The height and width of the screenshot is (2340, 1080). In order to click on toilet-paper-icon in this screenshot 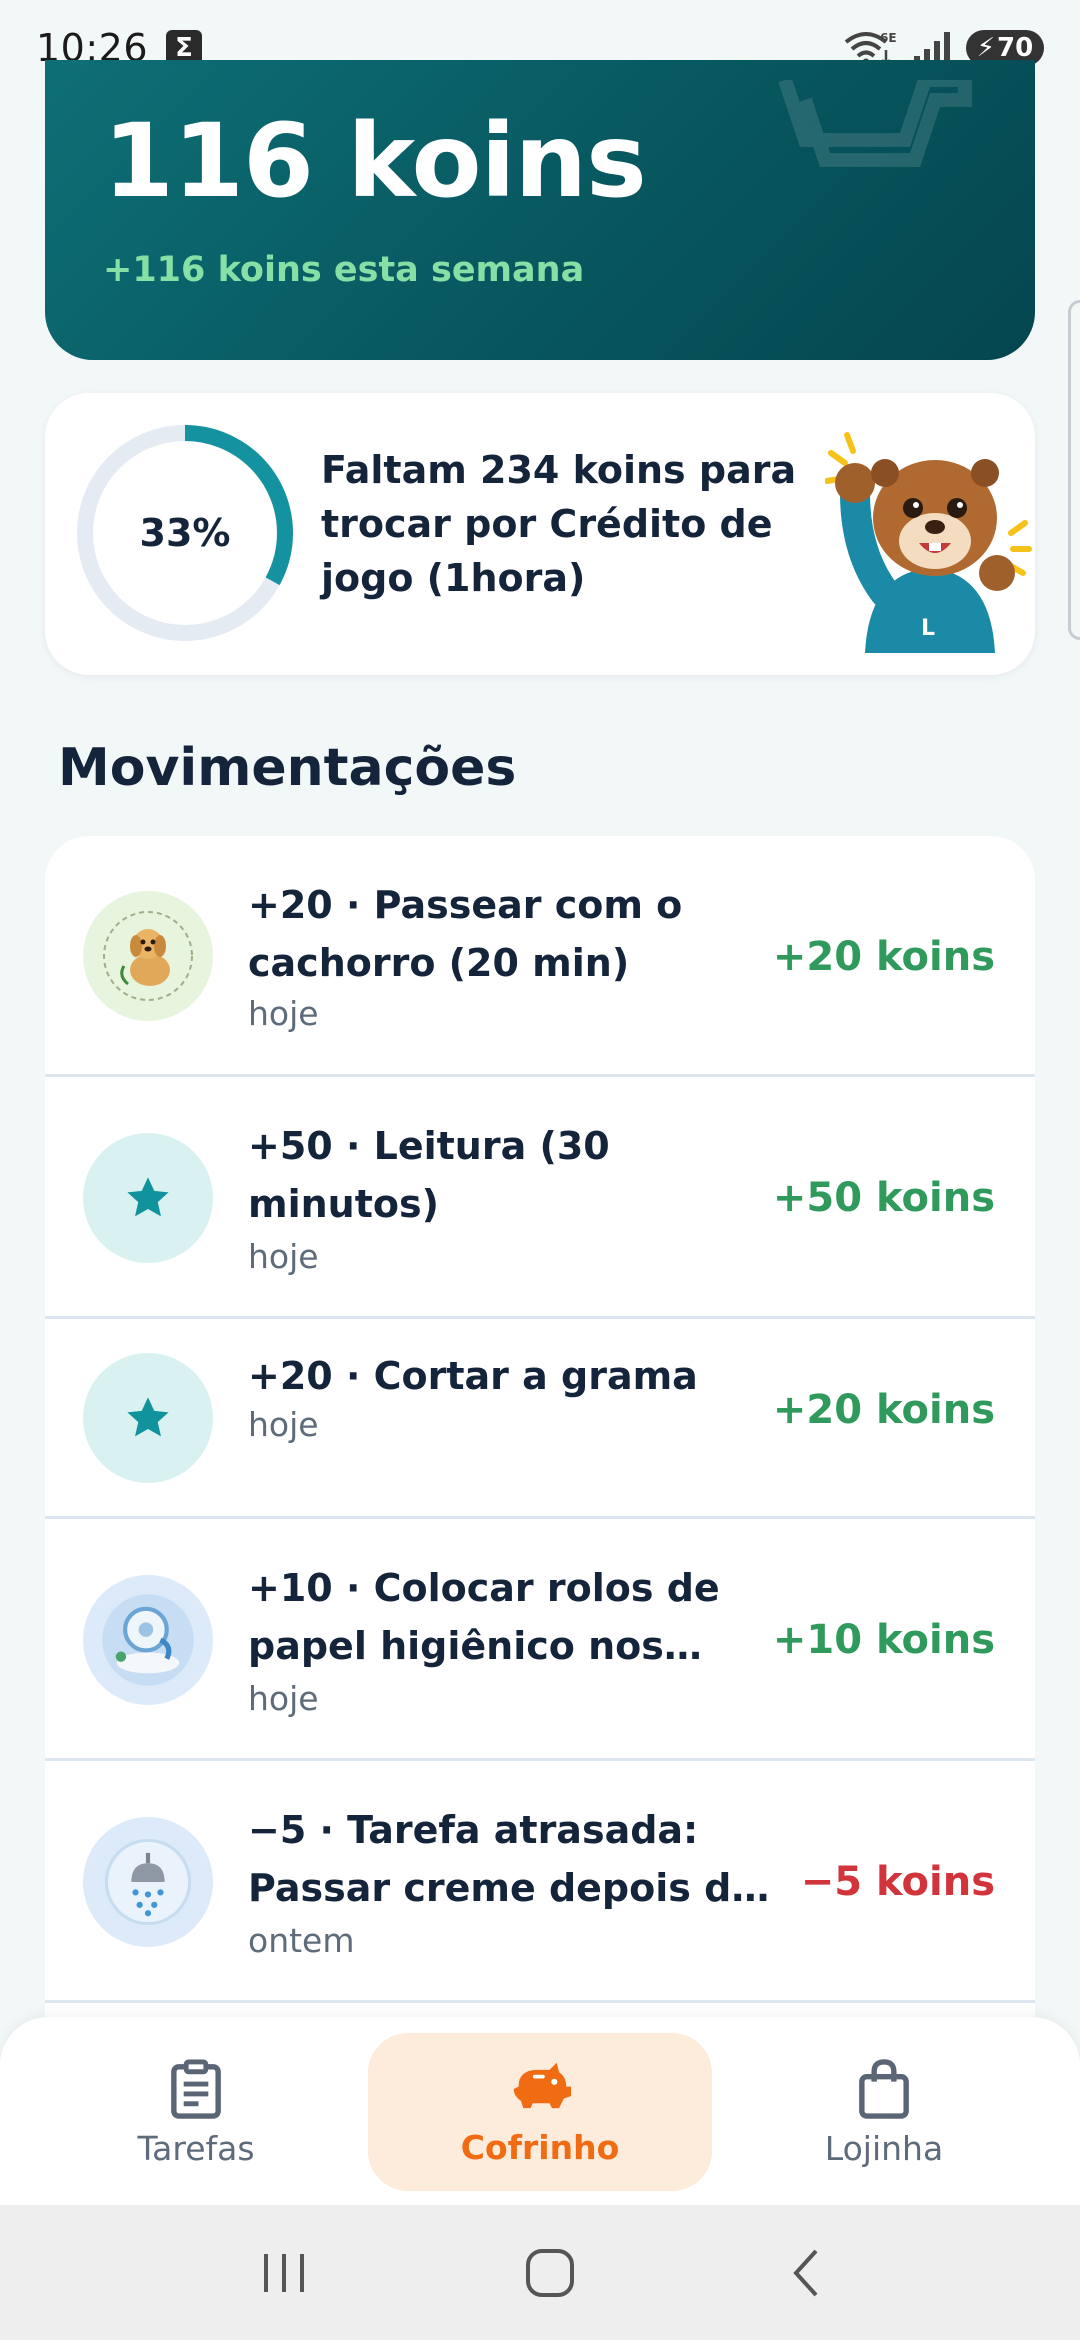, I will do `click(148, 1640)`.